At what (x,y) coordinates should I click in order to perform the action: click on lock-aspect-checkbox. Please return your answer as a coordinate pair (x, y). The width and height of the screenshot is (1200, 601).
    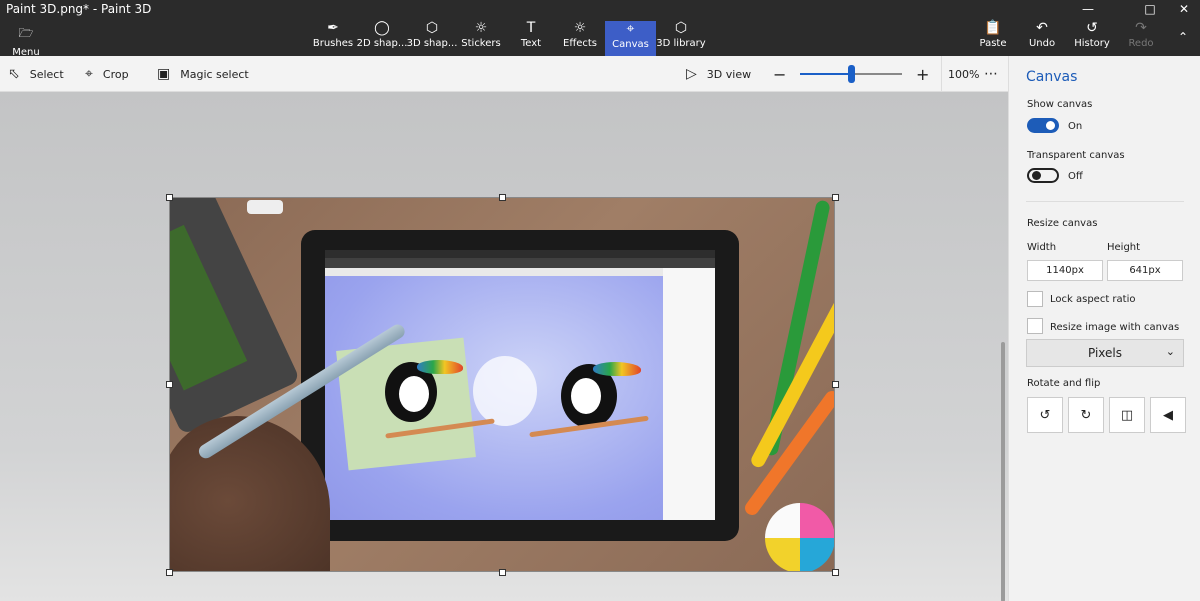
    Looking at the image, I should click on (1035, 299).